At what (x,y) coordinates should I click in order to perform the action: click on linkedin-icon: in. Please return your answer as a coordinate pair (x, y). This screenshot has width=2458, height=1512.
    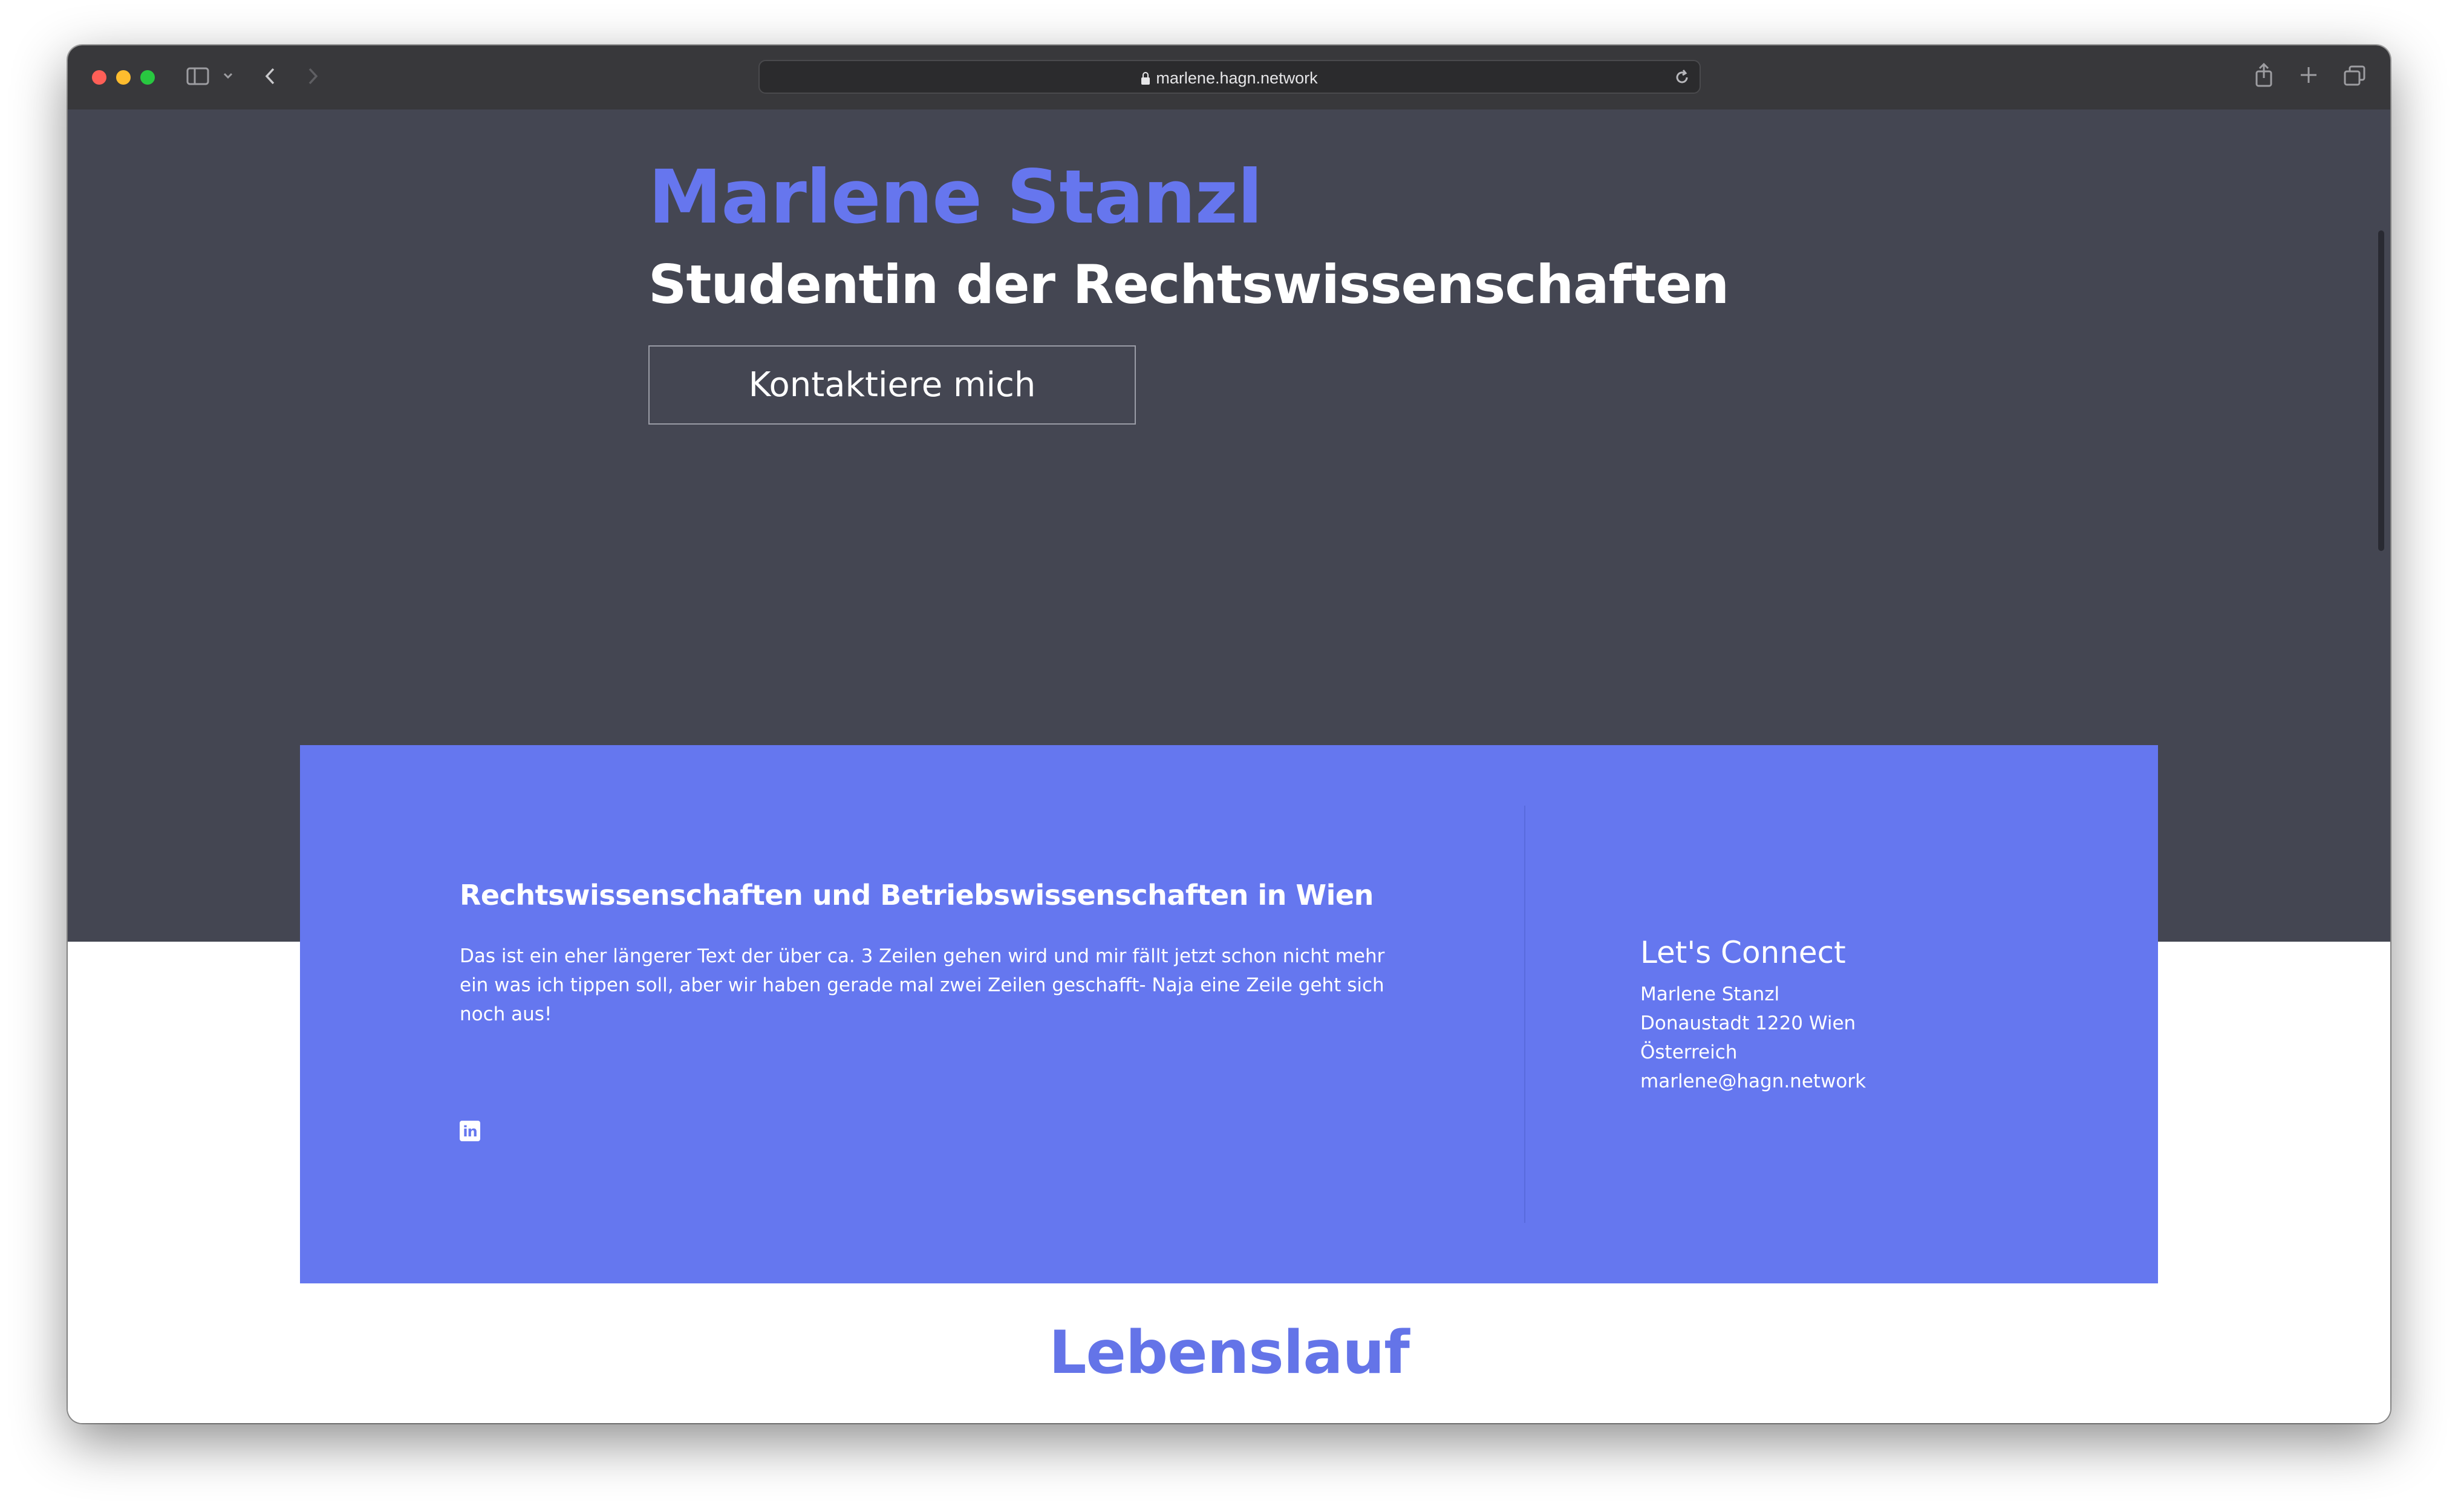
    Looking at the image, I should click on (470, 1131).